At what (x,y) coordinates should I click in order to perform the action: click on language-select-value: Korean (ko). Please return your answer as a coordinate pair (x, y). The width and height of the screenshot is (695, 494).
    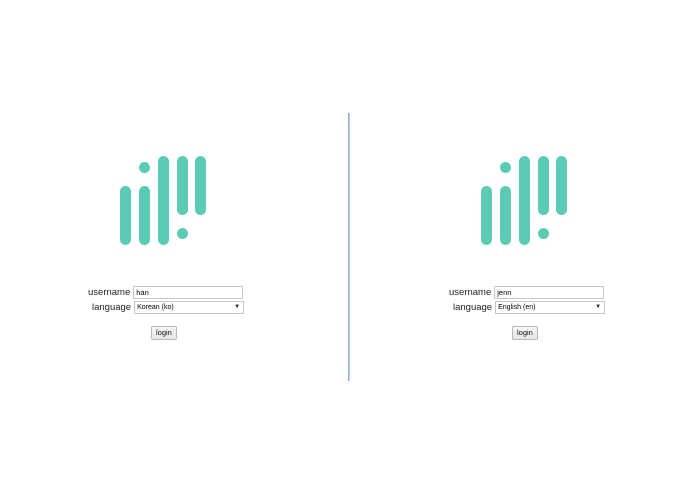
    Looking at the image, I should click on (155, 307).